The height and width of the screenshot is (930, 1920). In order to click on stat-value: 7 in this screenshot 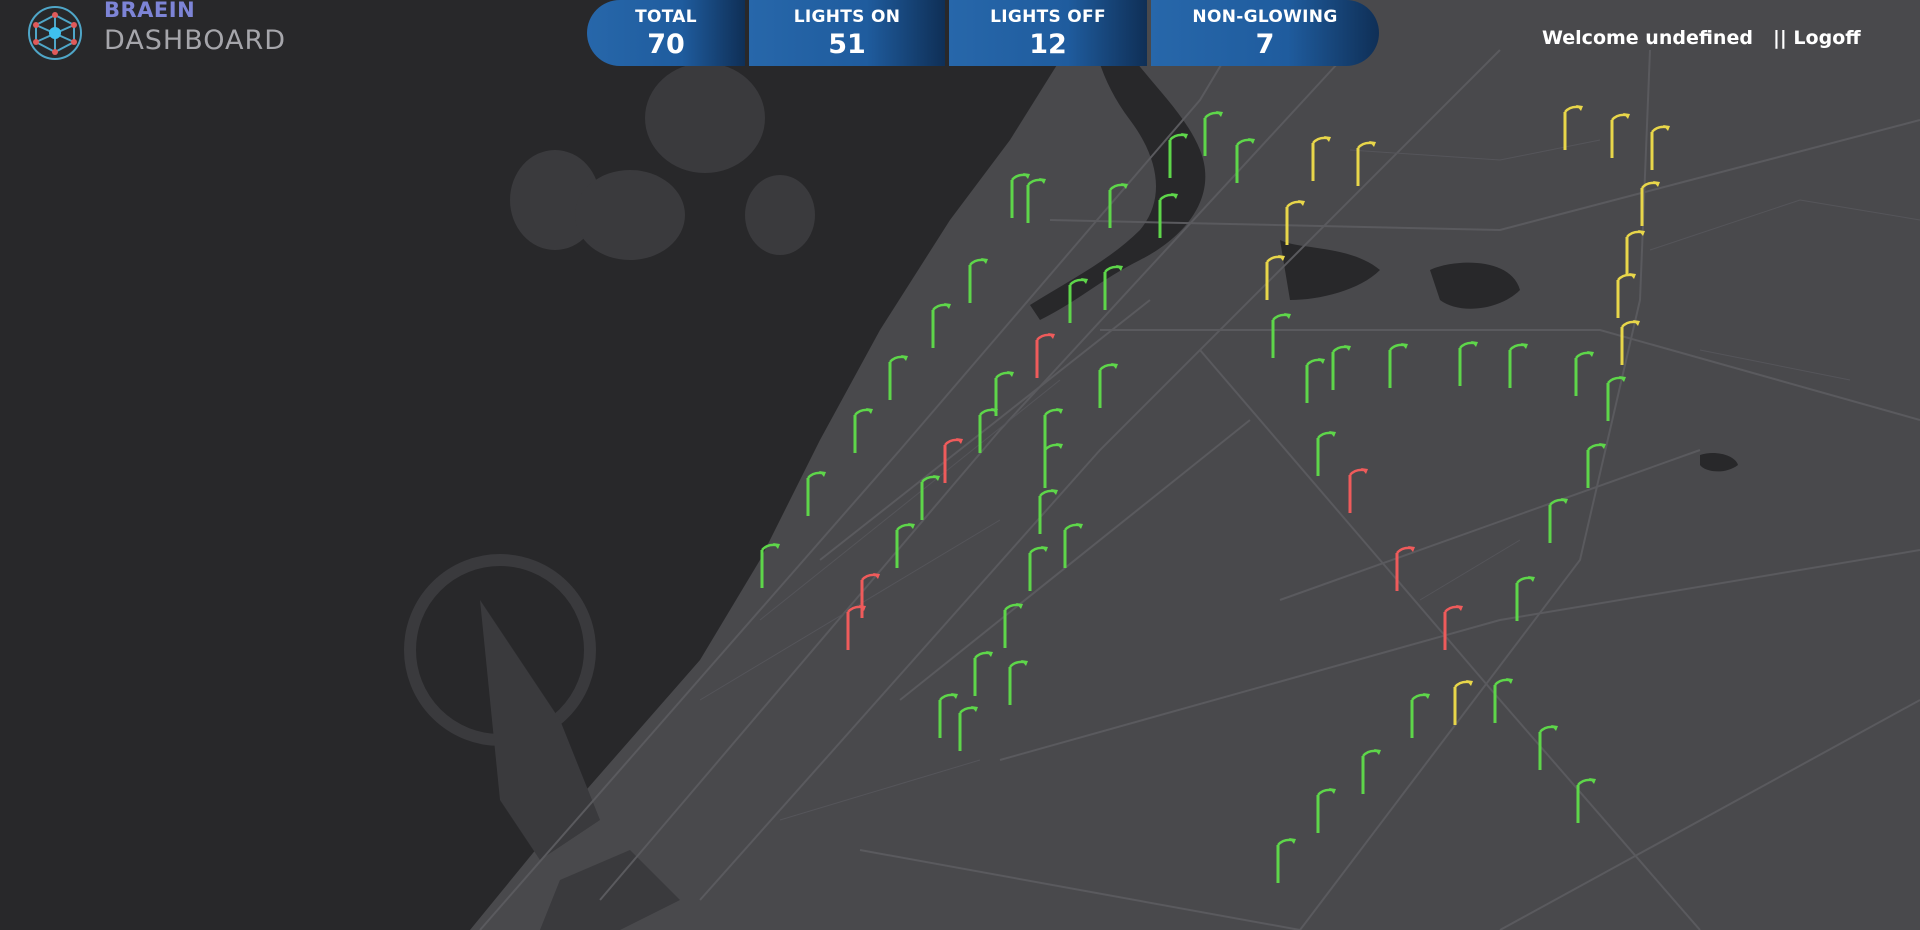, I will do `click(1265, 44)`.